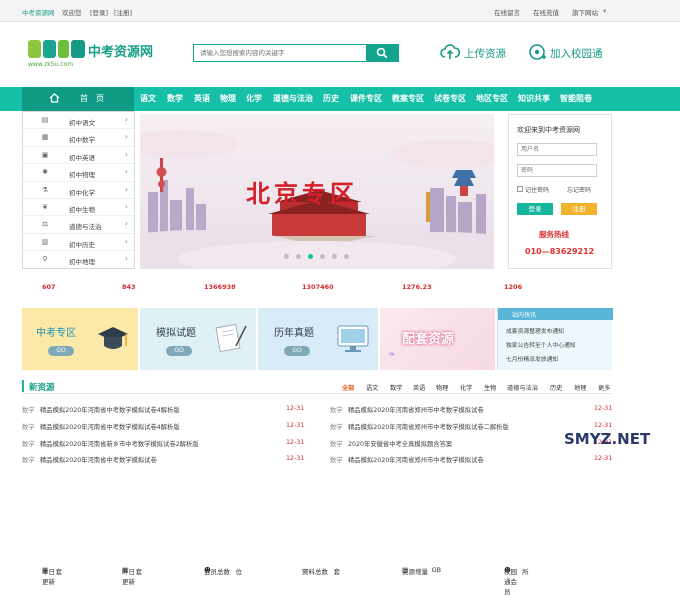  I want to click on tab-geography: 地理, so click(580, 387).